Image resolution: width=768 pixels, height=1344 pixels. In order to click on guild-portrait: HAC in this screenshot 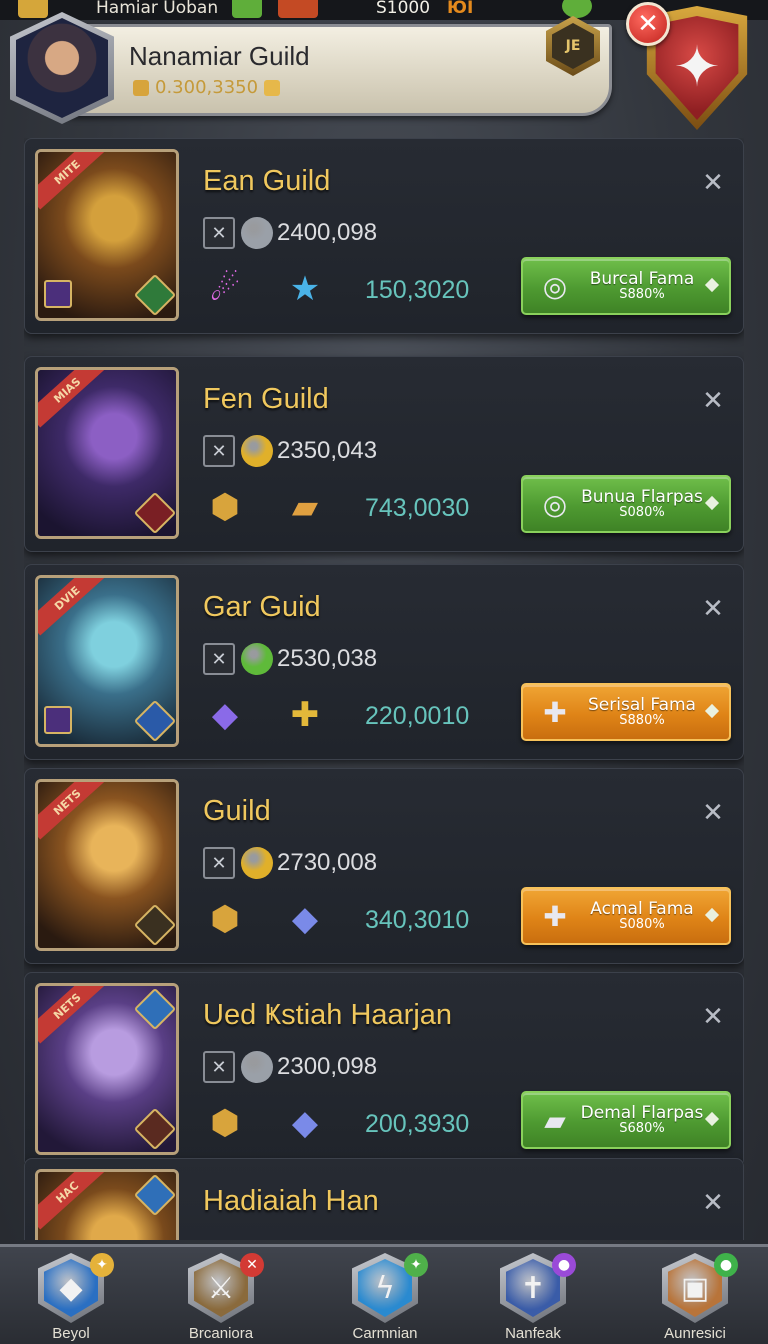, I will do `click(107, 1204)`.